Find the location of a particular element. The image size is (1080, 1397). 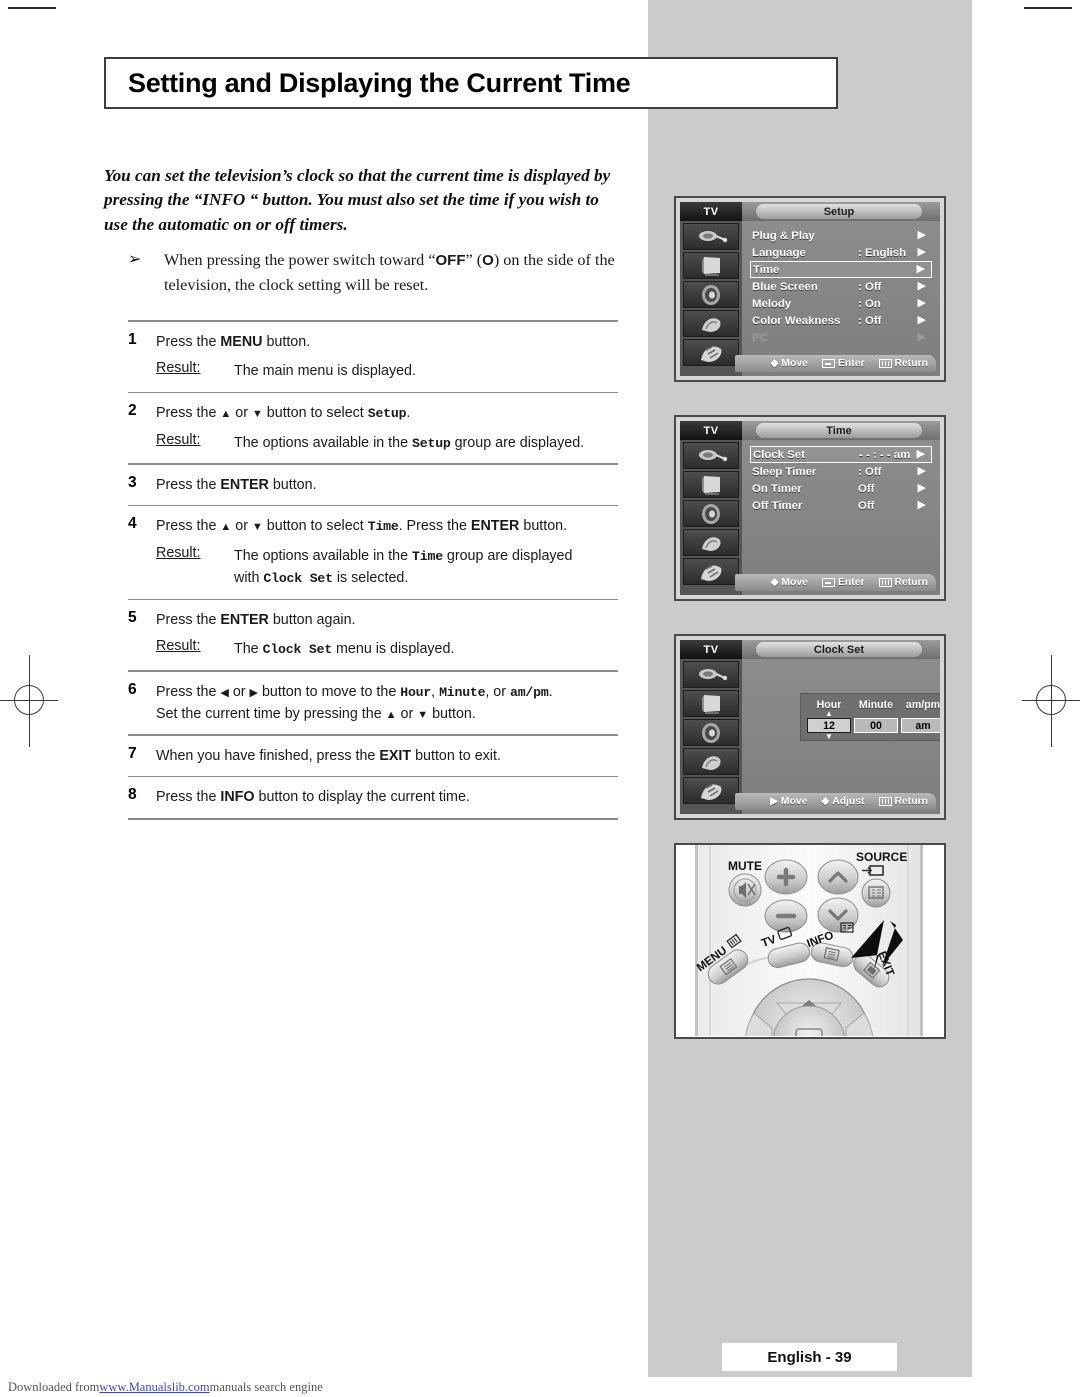

osd-row-label: Color Weakness is located at coordinates (796, 320).